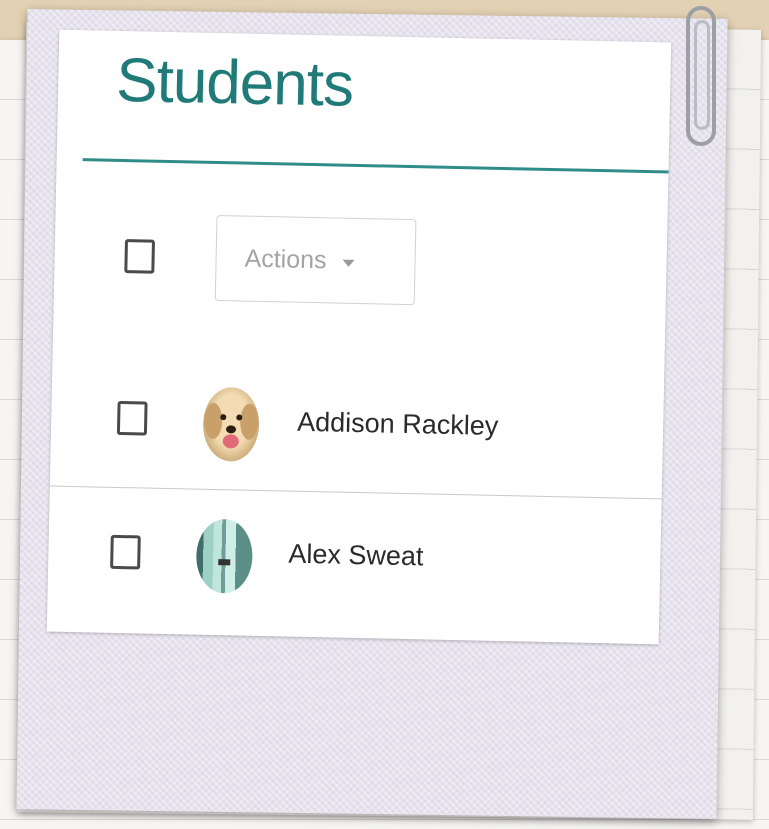  I want to click on chevron-down-icon, so click(348, 263).